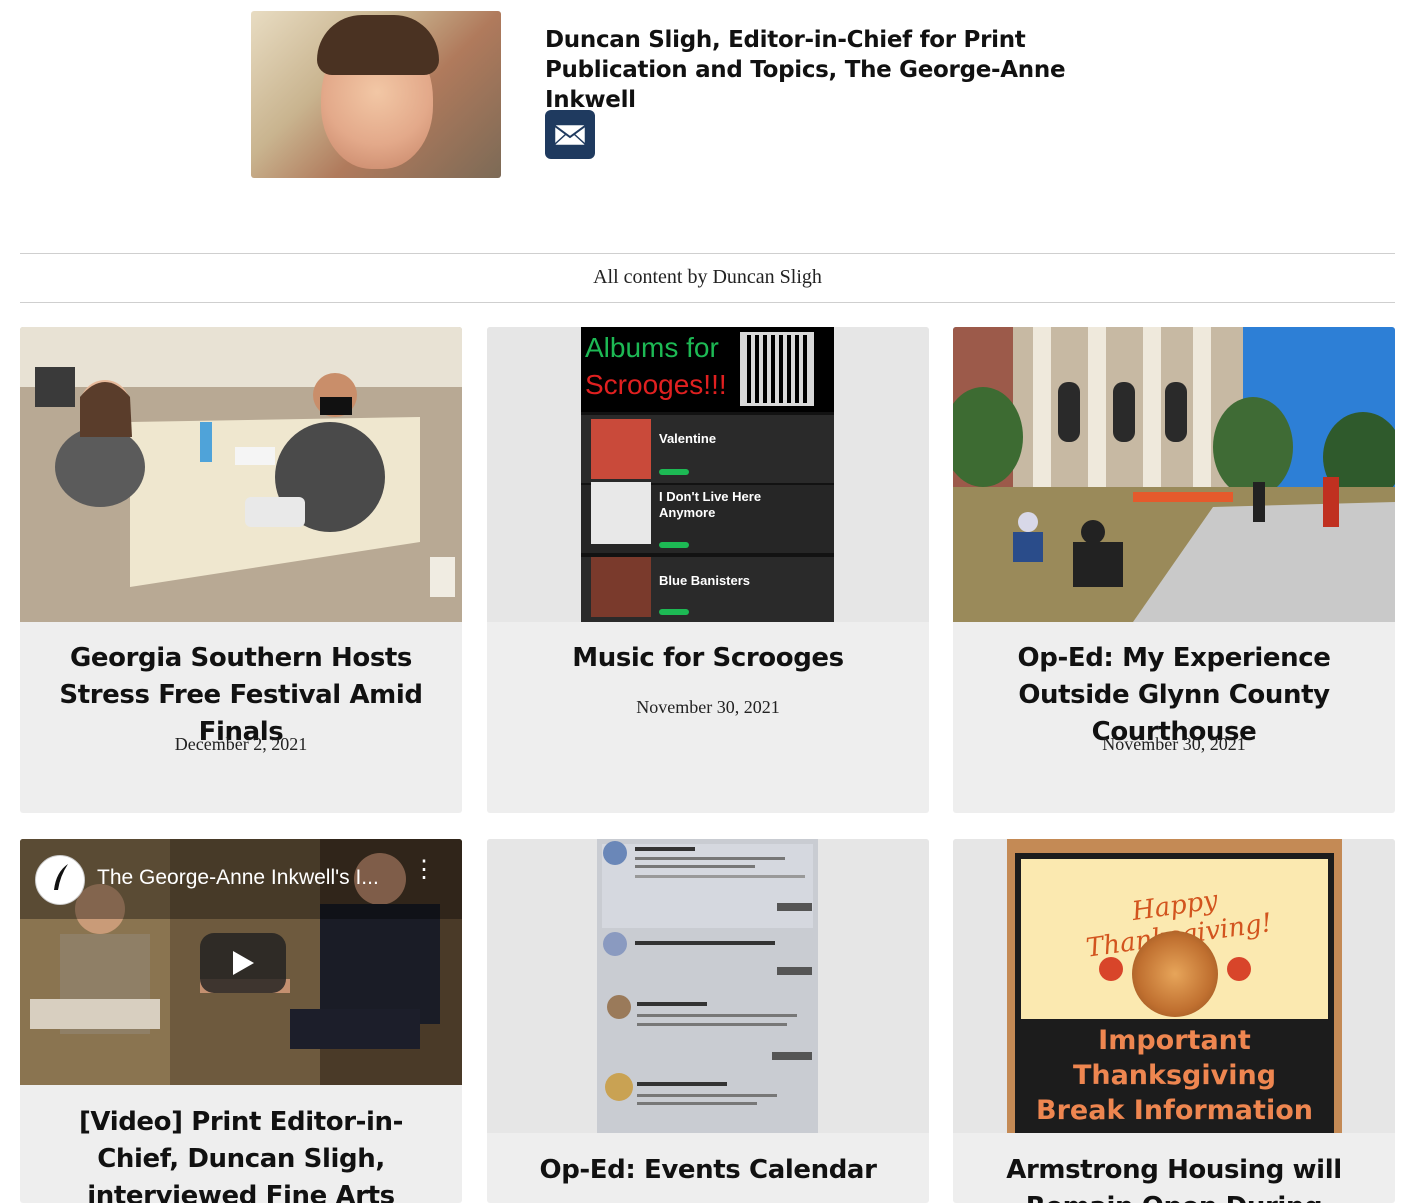  I want to click on thumbnail-headline: Scrooges!!!, so click(656, 384).